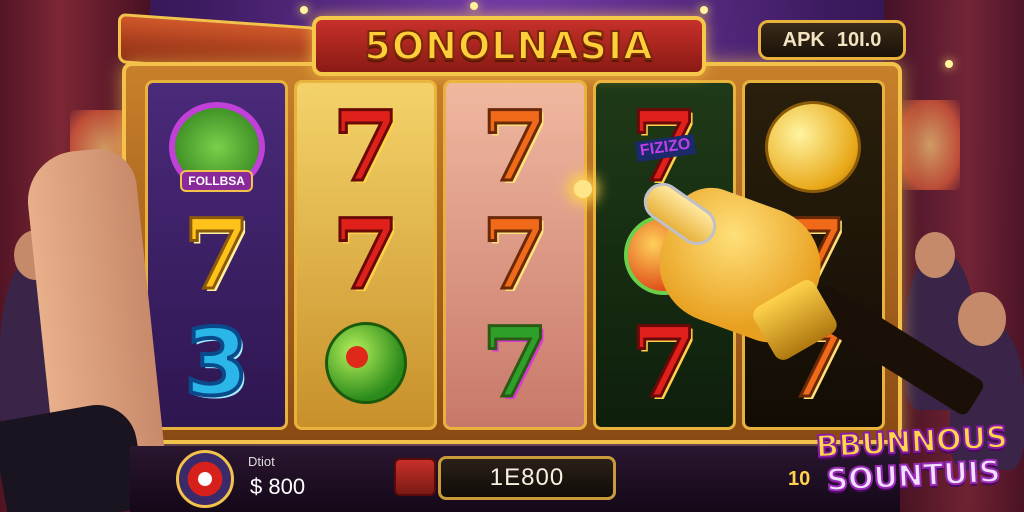 The height and width of the screenshot is (512, 1024). What do you see at coordinates (803, 39) in the screenshot?
I see `apk-label: APK` at bounding box center [803, 39].